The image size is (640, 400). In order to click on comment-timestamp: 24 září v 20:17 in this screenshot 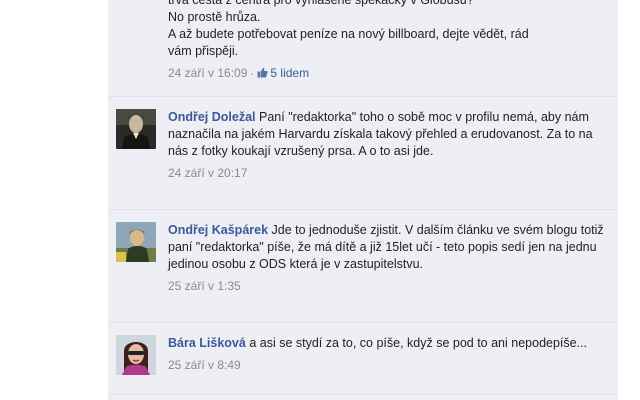, I will do `click(207, 173)`.